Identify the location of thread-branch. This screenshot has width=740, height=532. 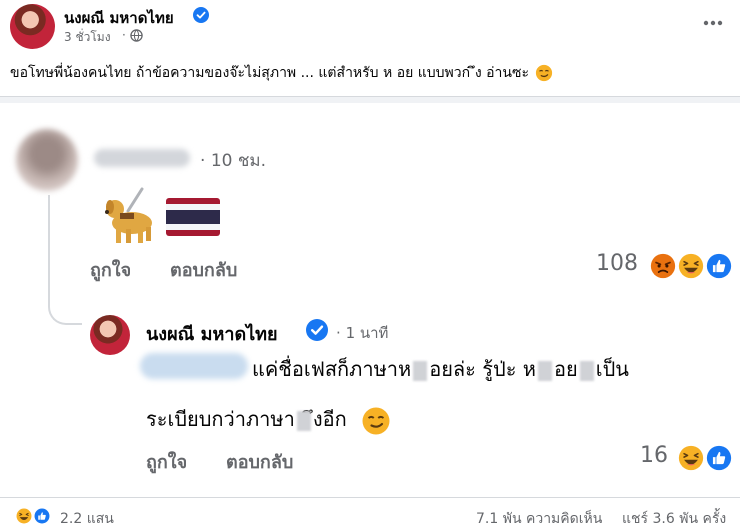
(65, 304).